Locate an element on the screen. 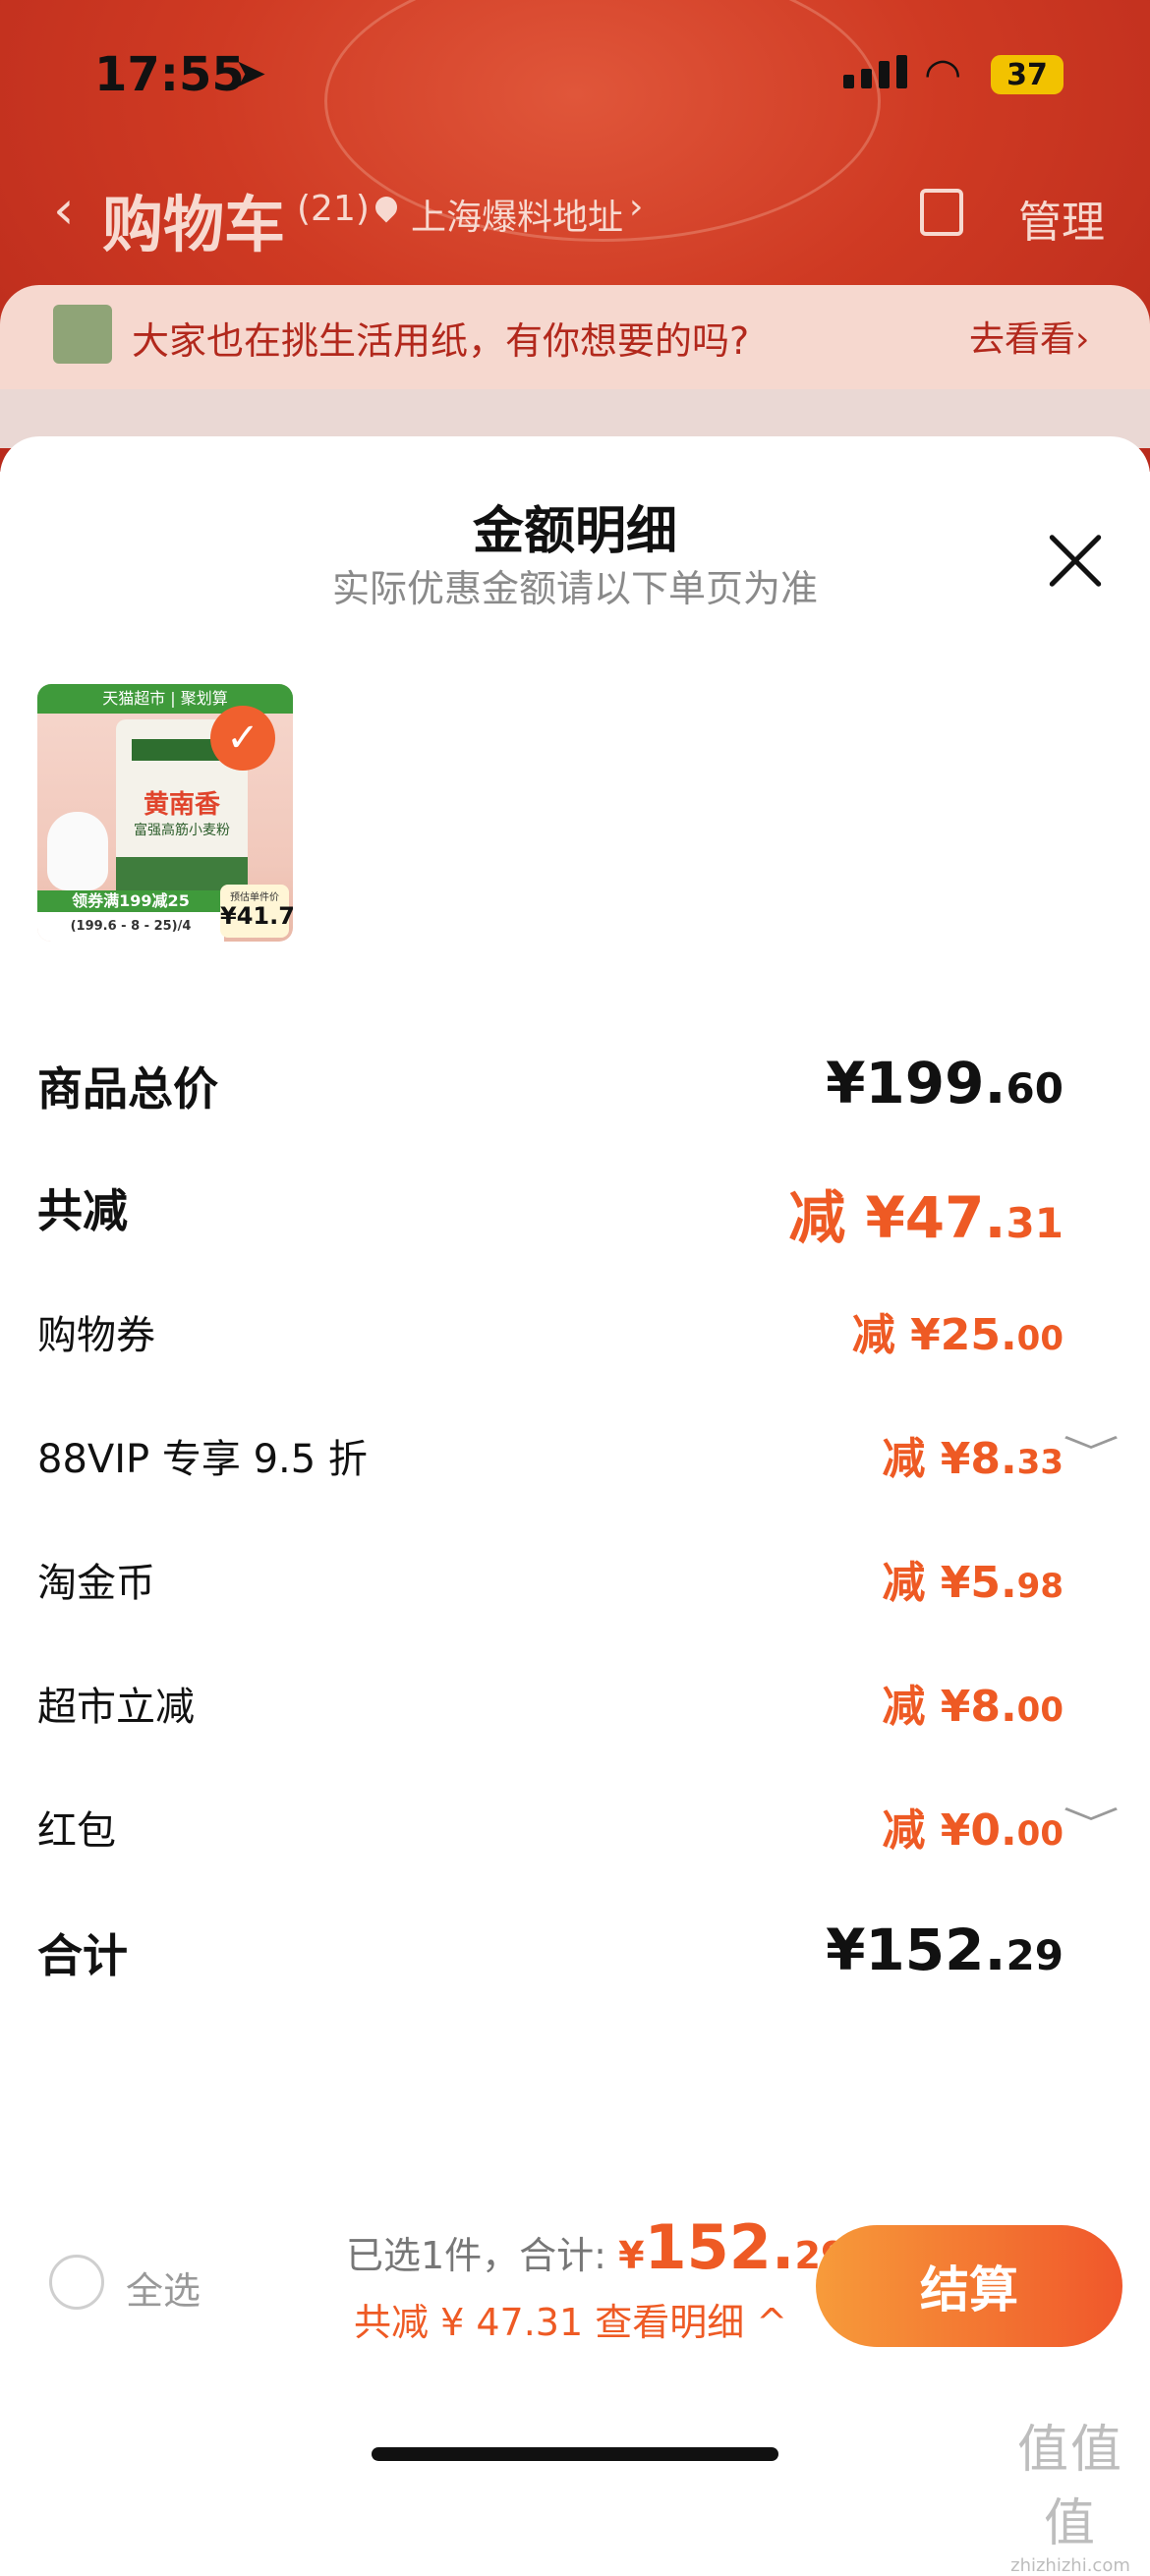  red-packet-value: 减 ¥0.00 is located at coordinates (973, 1831).